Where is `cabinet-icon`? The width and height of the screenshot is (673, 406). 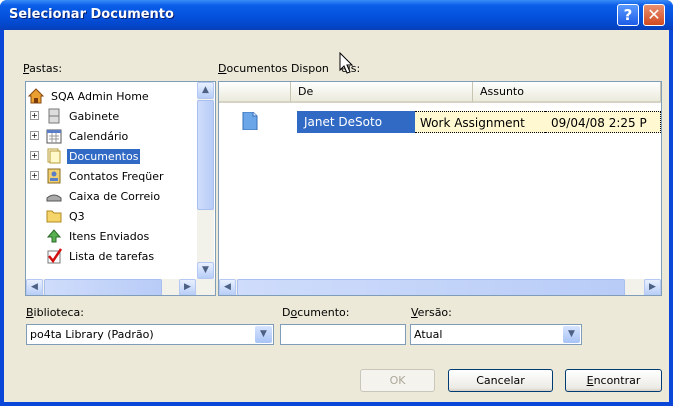 cabinet-icon is located at coordinates (54, 116).